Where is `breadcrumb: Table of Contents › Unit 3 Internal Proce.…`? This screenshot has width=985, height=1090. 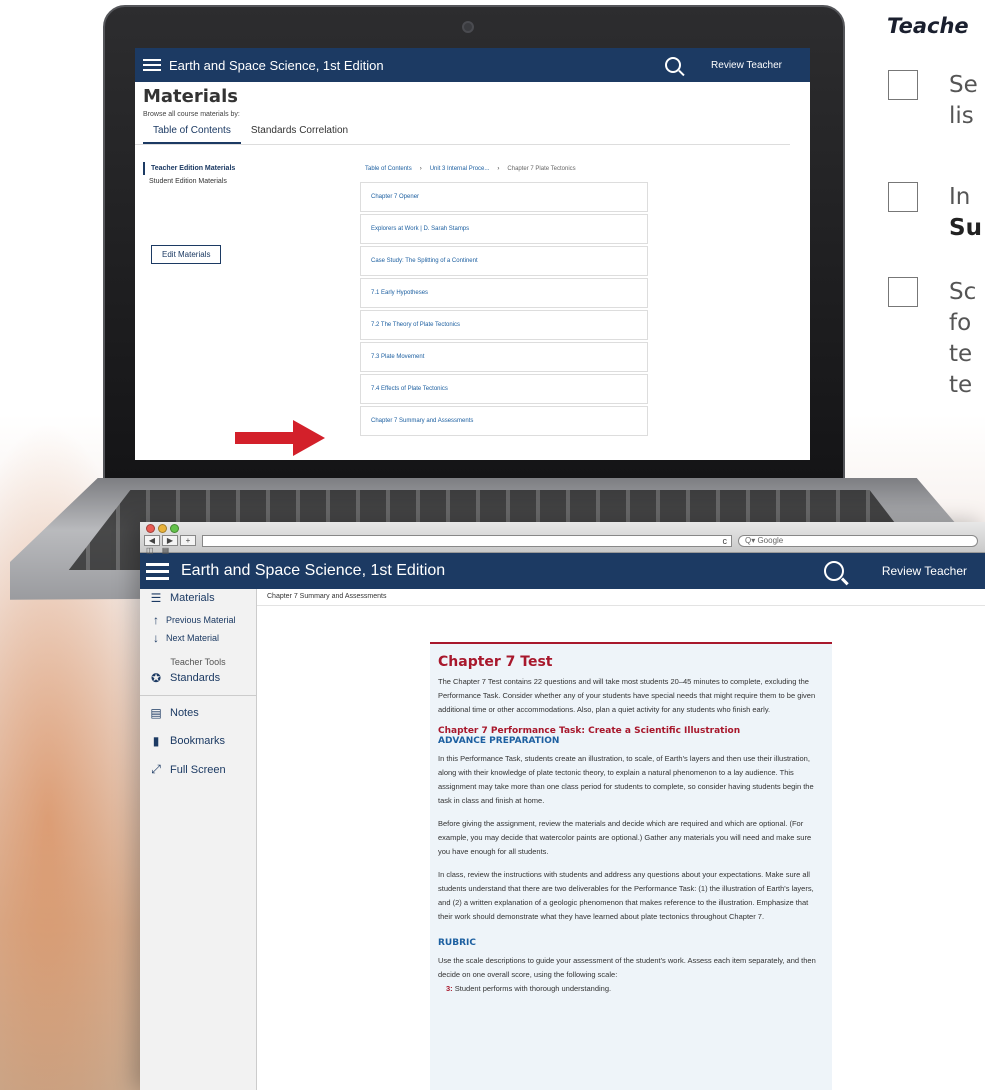
breadcrumb: Table of Contents › Unit 3 Internal Proce.… is located at coordinates (470, 169).